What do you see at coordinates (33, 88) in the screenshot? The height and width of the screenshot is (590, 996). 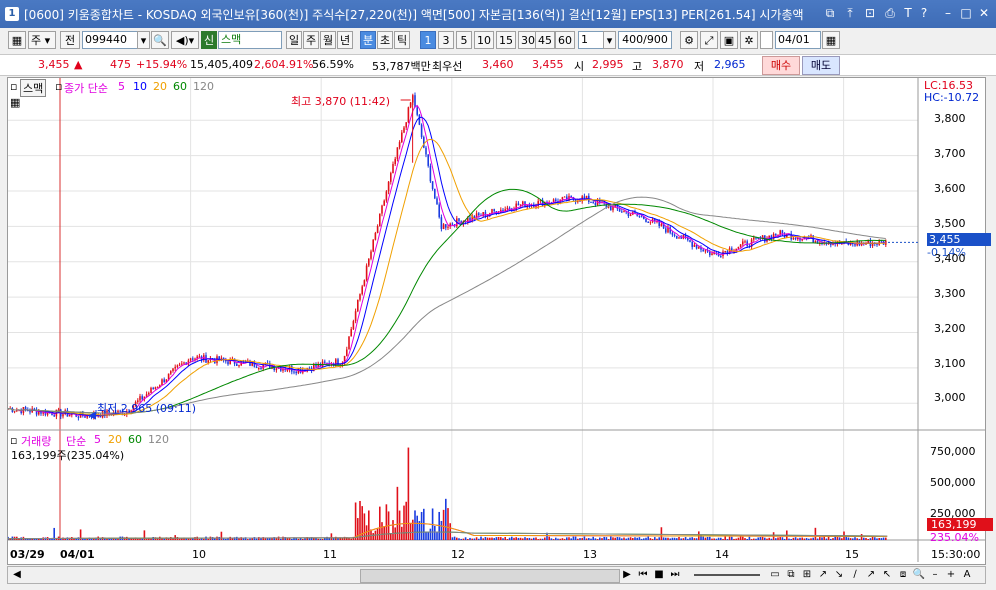 I see `chart-title-tag: 스맥` at bounding box center [33, 88].